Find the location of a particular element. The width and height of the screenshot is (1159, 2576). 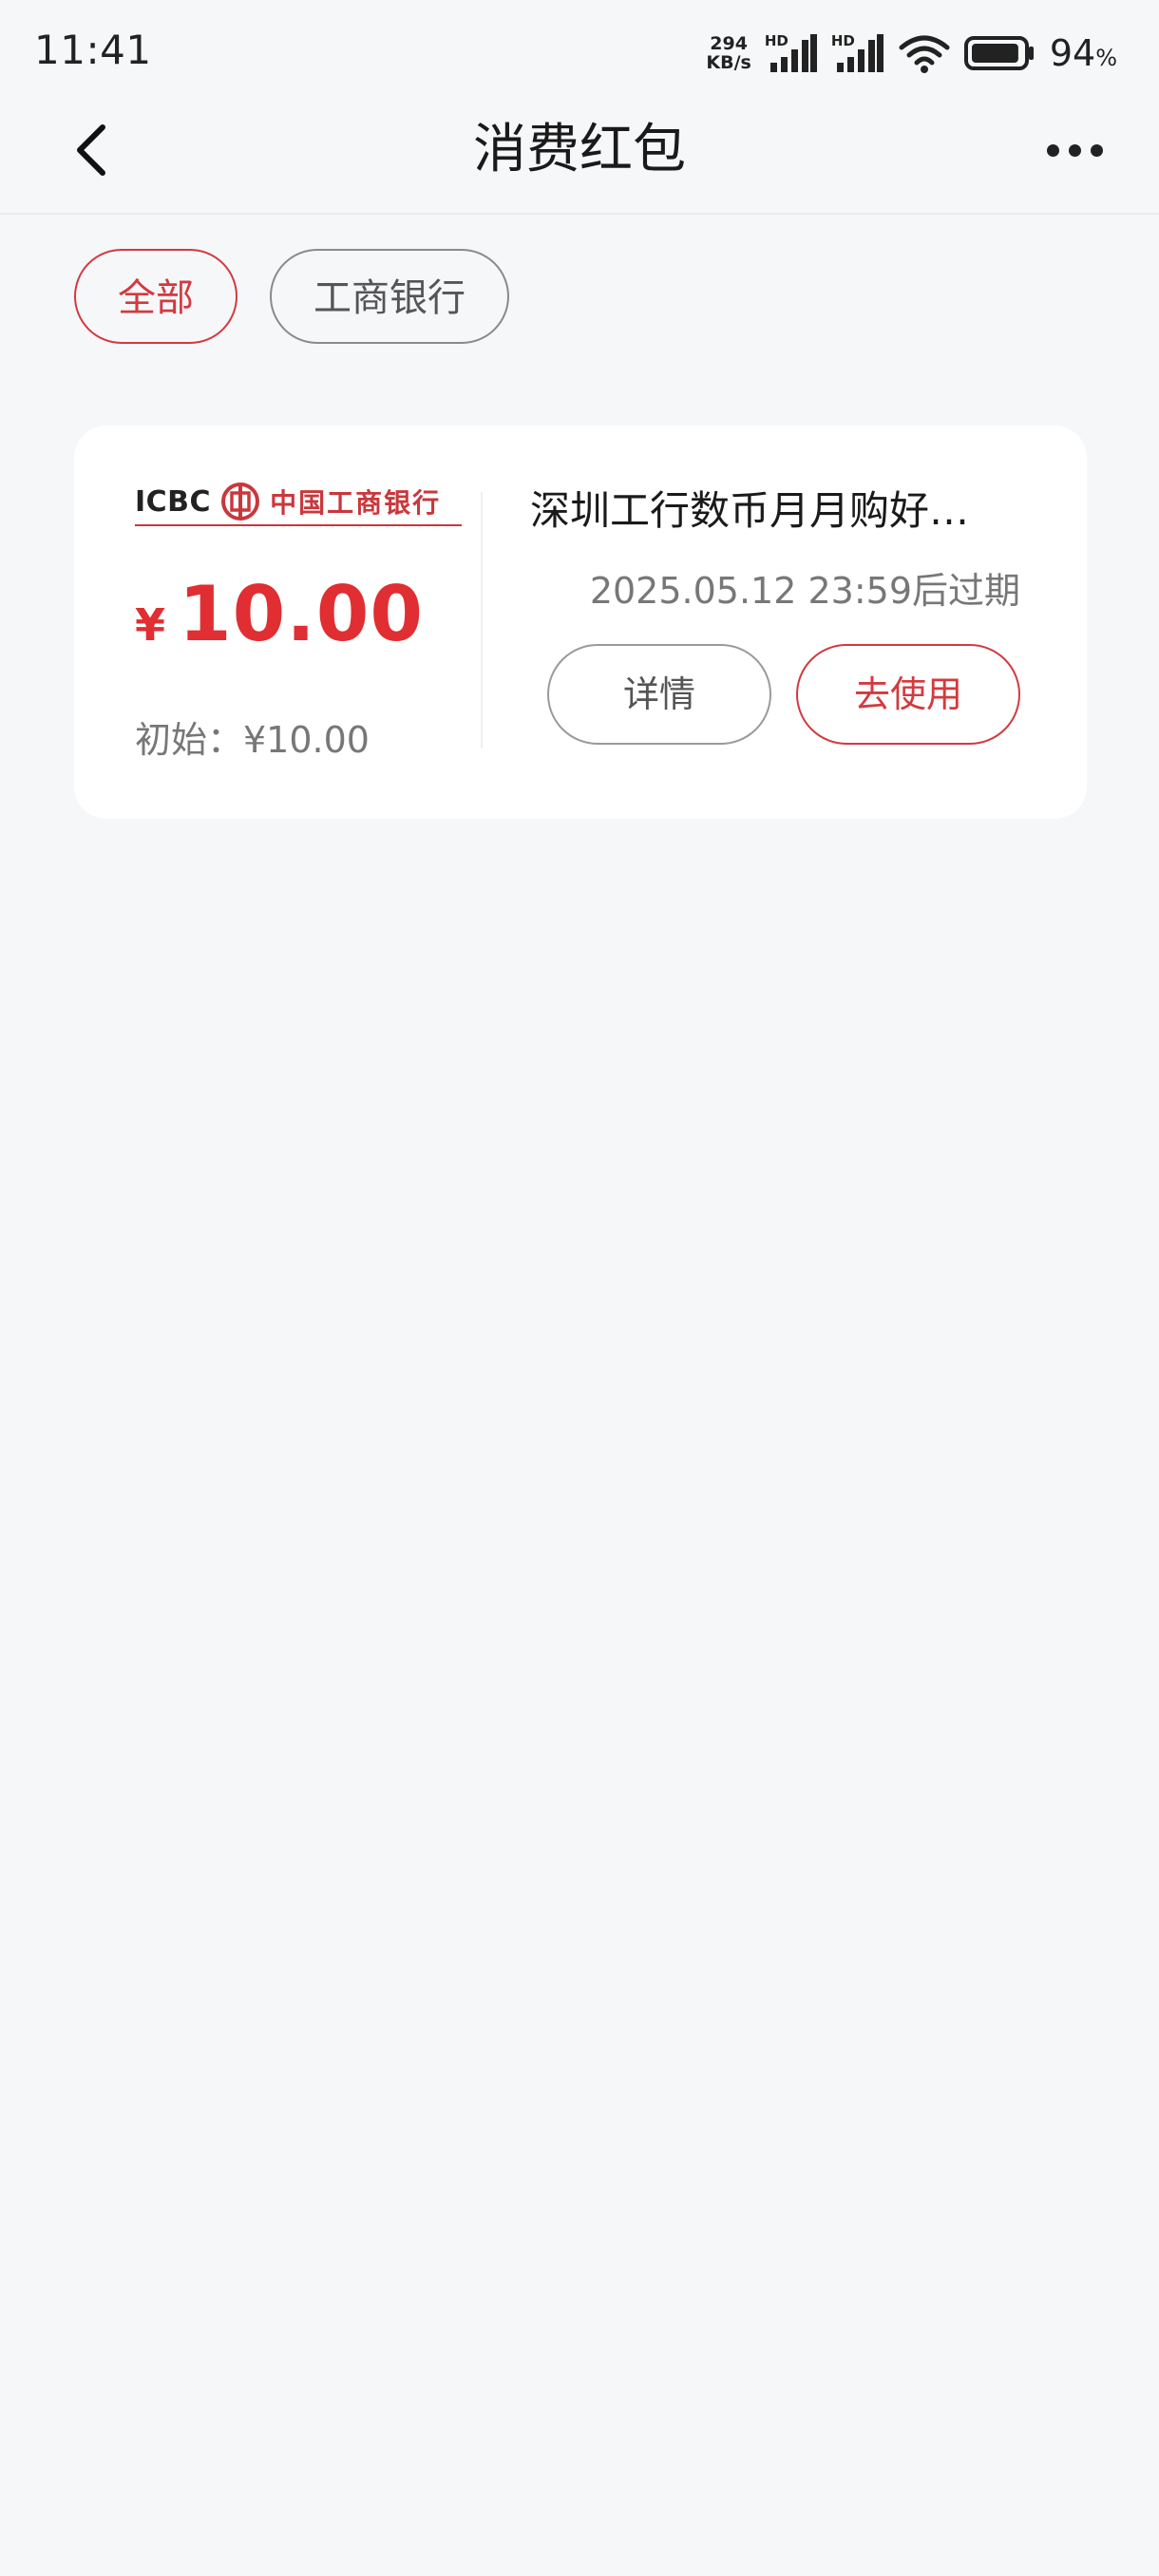

coupon-value-section: ICBC 中国工商银行 ¥ 10.00 初始：¥10.00 is located at coordinates (301, 623).